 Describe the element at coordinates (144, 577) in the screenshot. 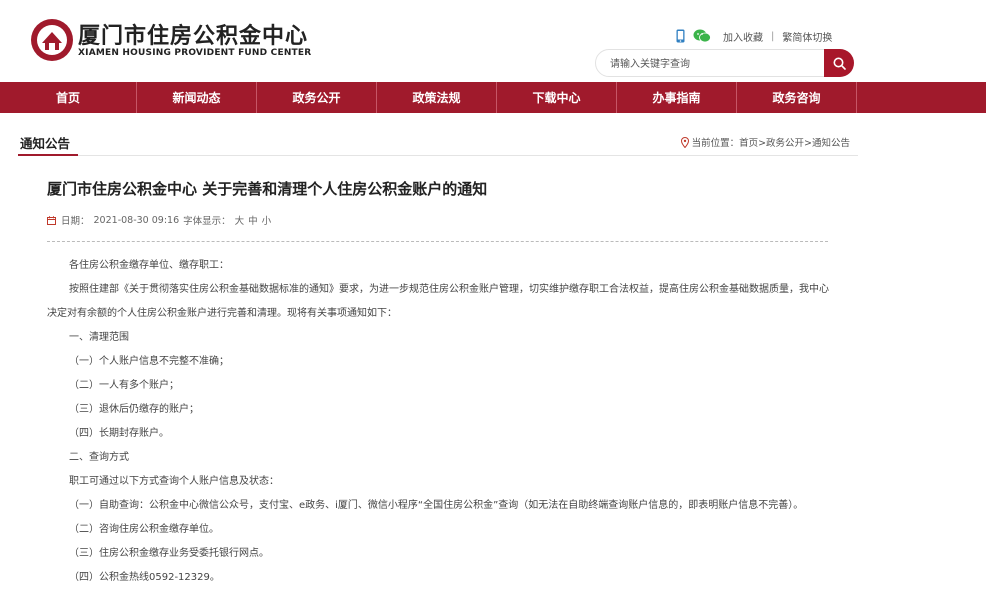

I see `paragraph: （四）公积金热线0592-12329。` at that location.